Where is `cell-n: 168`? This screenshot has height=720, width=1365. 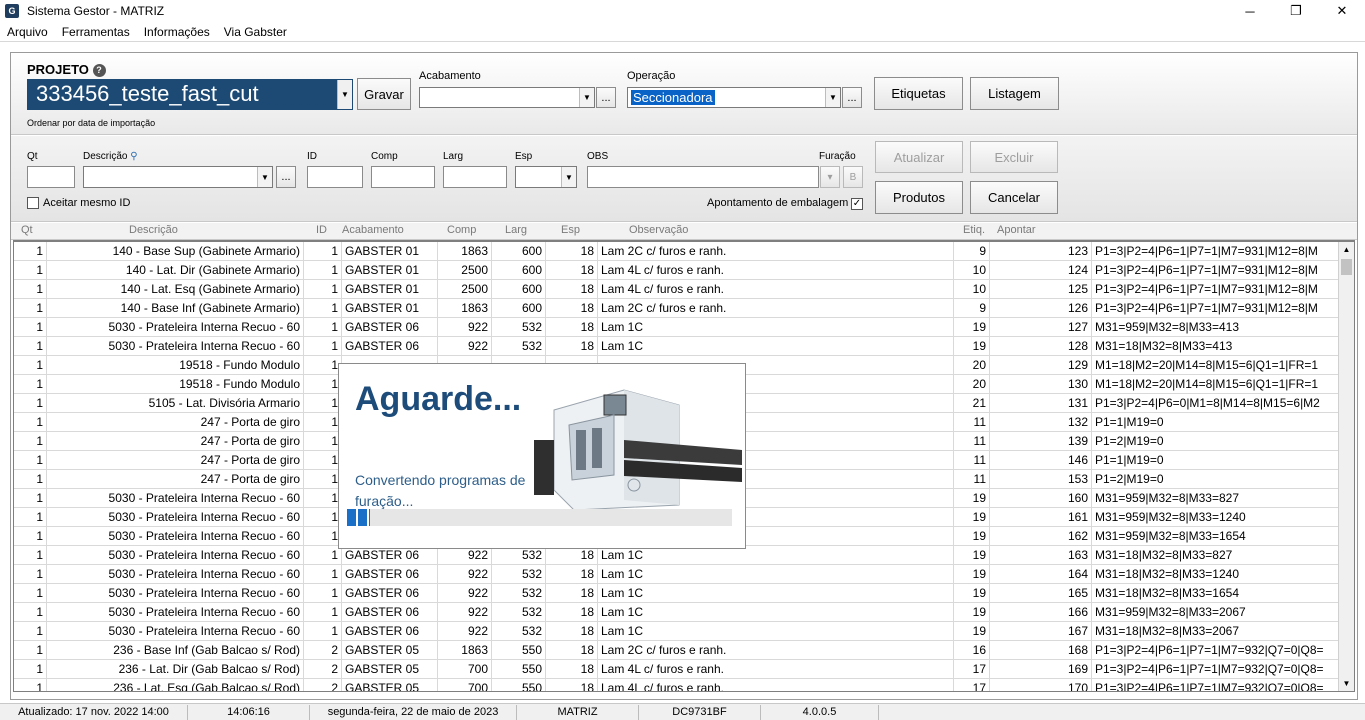
cell-n: 168 is located at coordinates (1041, 650).